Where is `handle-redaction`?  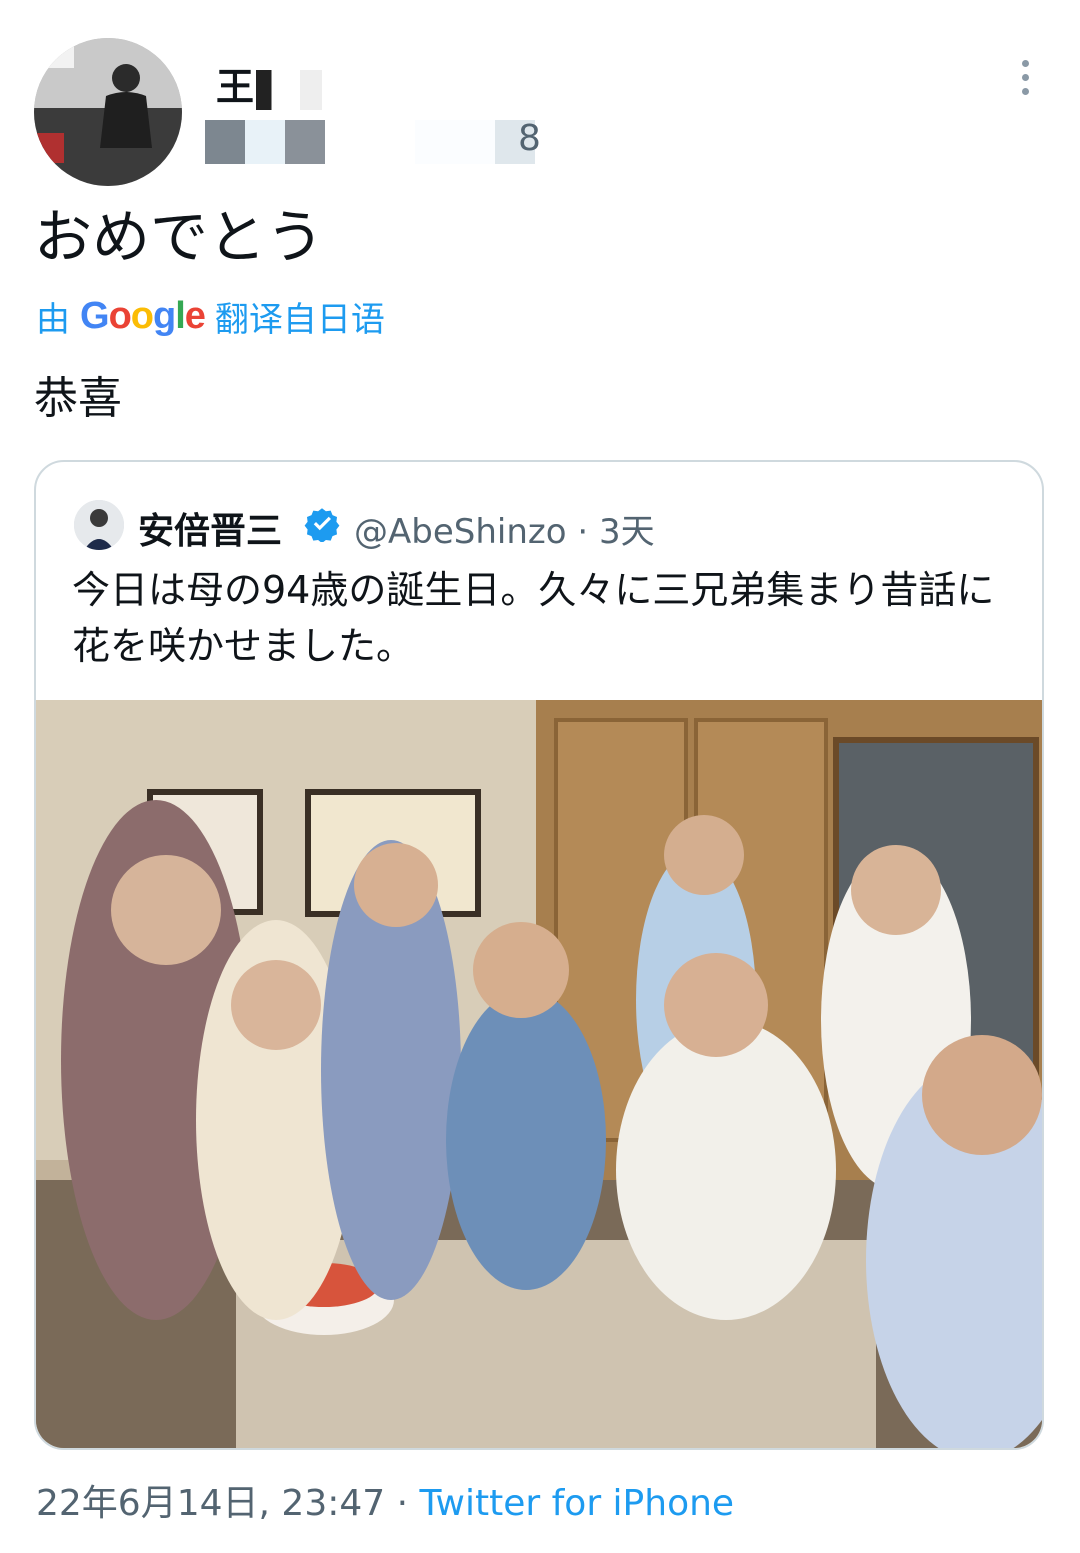
handle-redaction is located at coordinates (370, 142).